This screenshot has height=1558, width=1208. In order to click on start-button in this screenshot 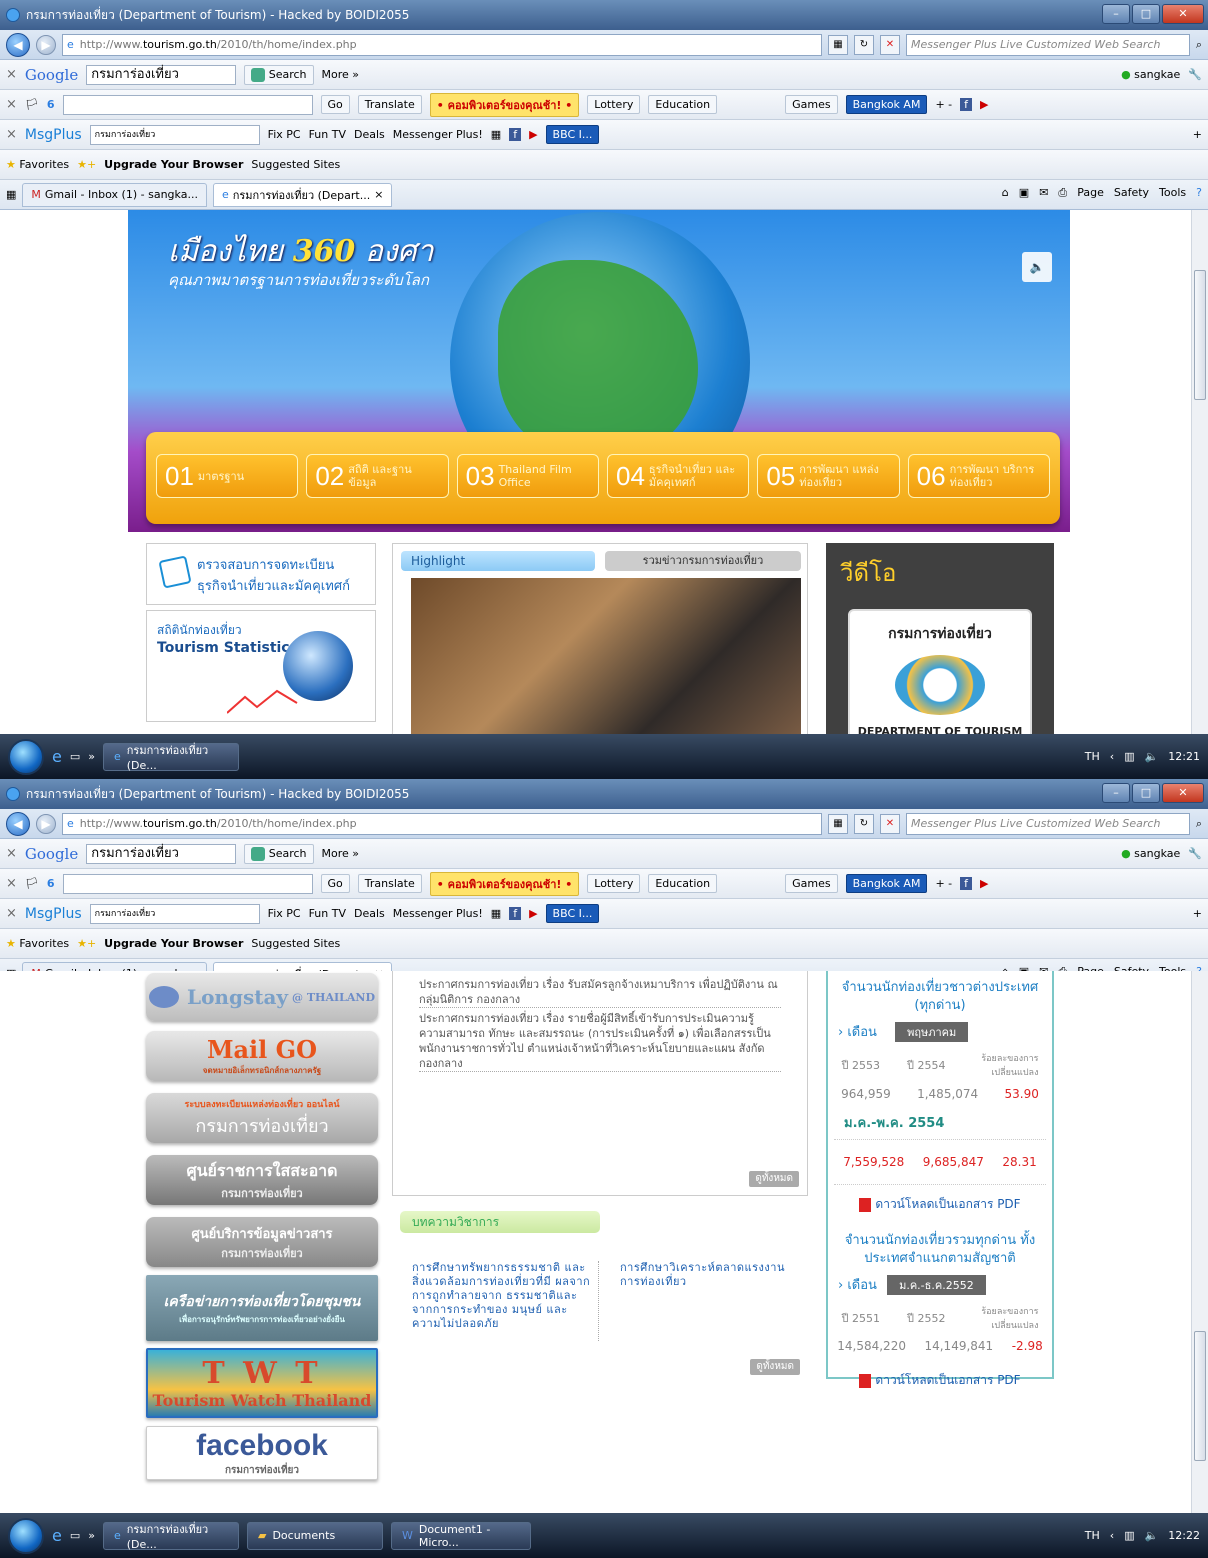, I will do `click(26, 1535)`.